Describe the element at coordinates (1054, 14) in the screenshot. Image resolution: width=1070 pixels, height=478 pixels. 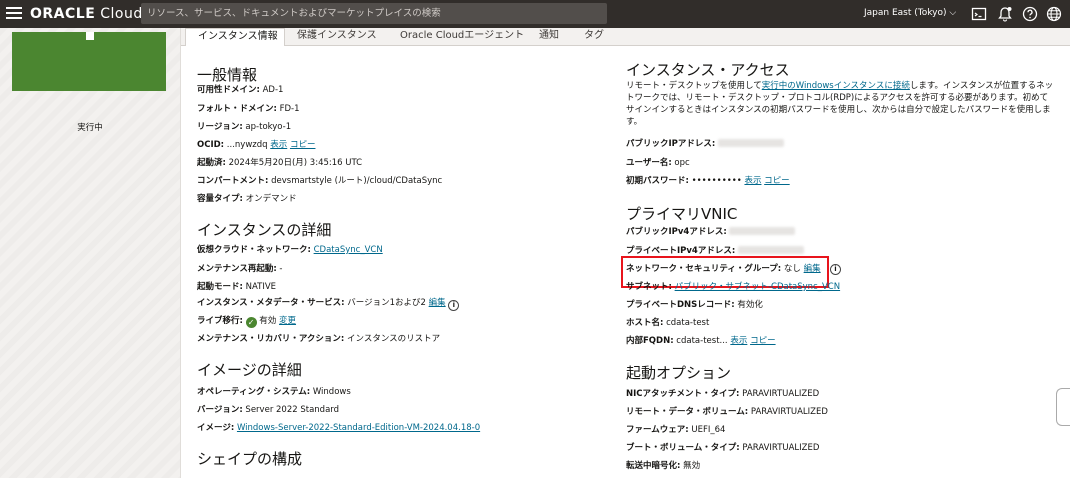
I see `language-globe-icon` at that location.